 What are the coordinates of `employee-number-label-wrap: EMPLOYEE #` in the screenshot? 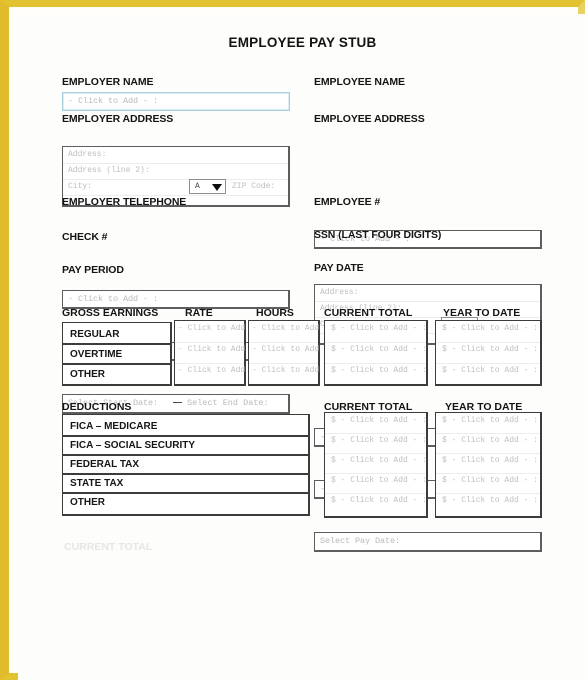 It's located at (428, 202).